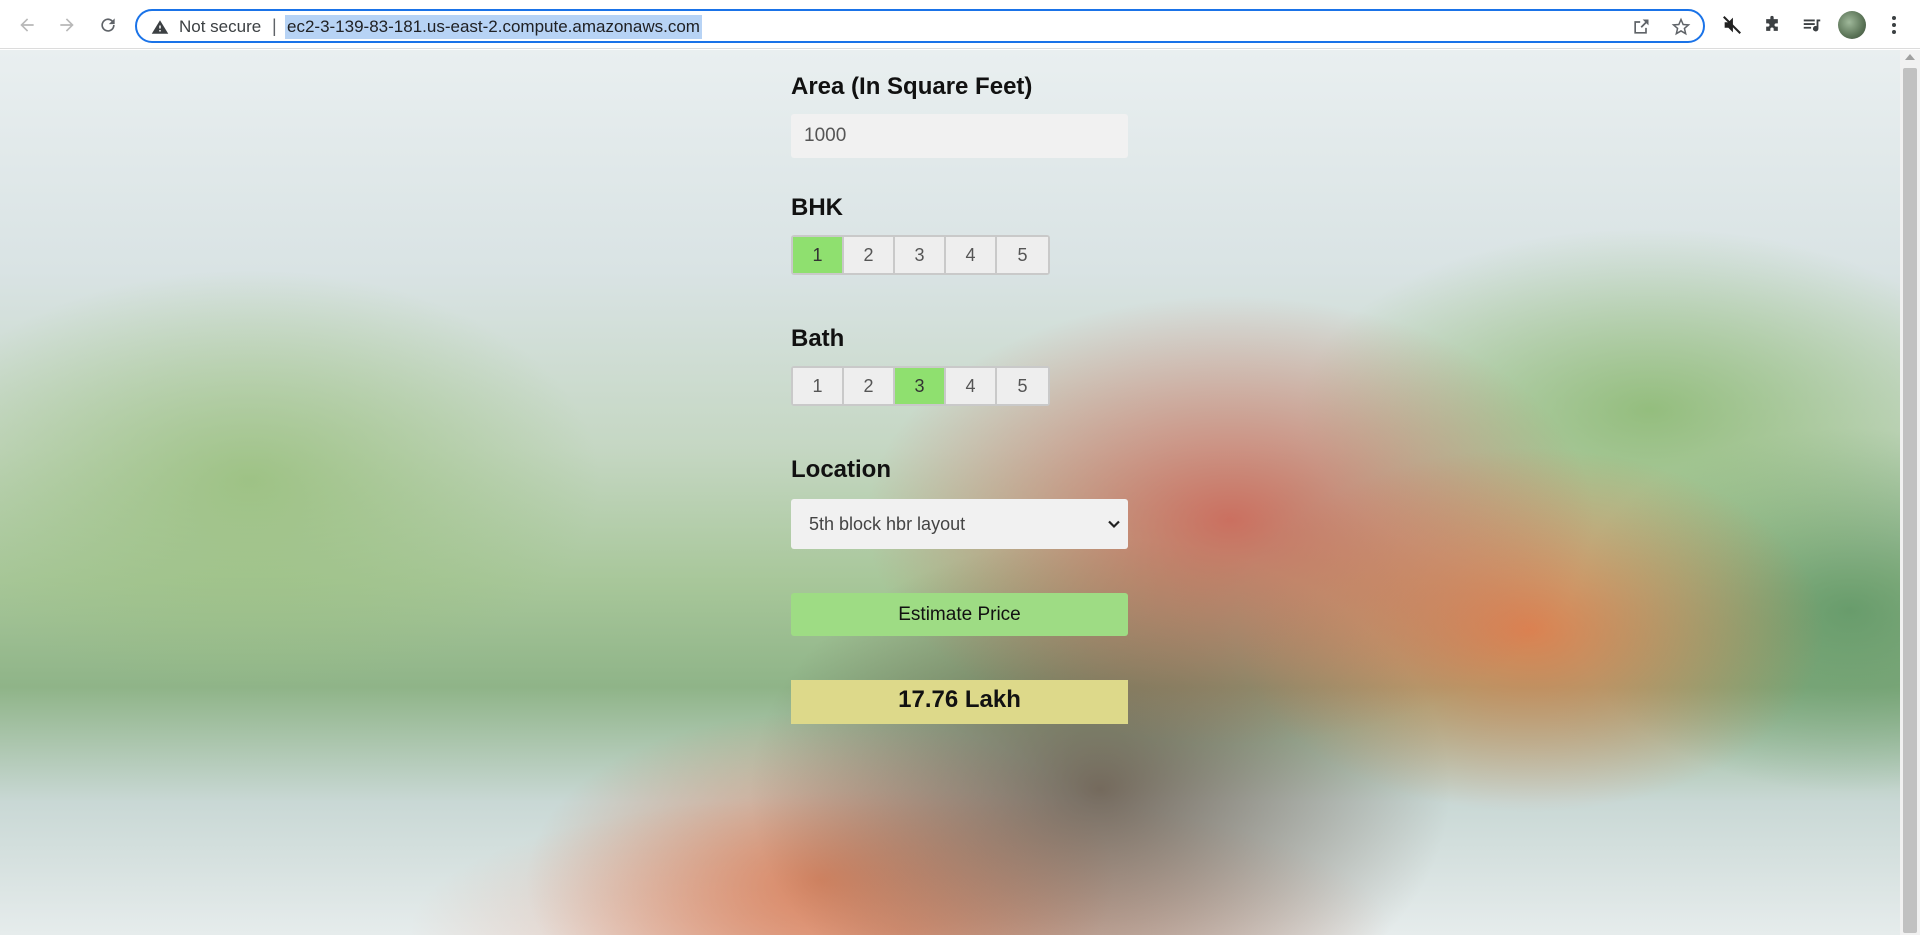  I want to click on scroll-up-arrow-icon, so click(1910, 57).